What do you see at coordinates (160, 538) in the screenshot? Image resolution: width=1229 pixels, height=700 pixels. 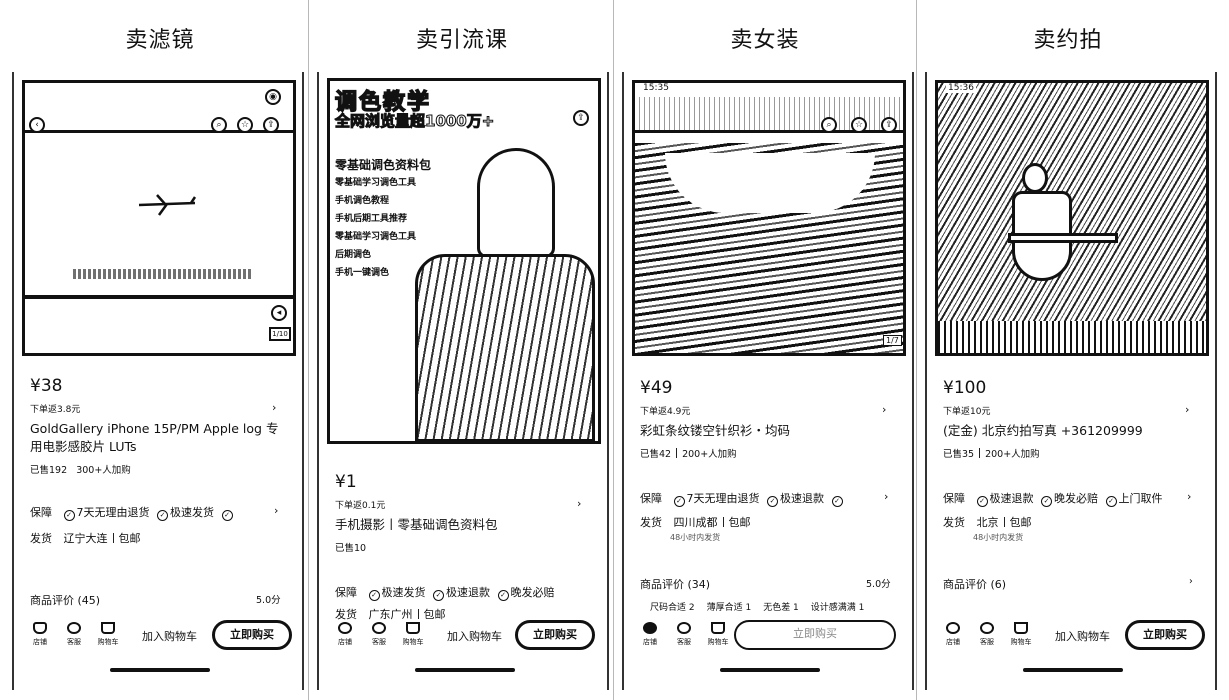 I see `shipping-row: 发货 辽宁大连 包邮` at bounding box center [160, 538].